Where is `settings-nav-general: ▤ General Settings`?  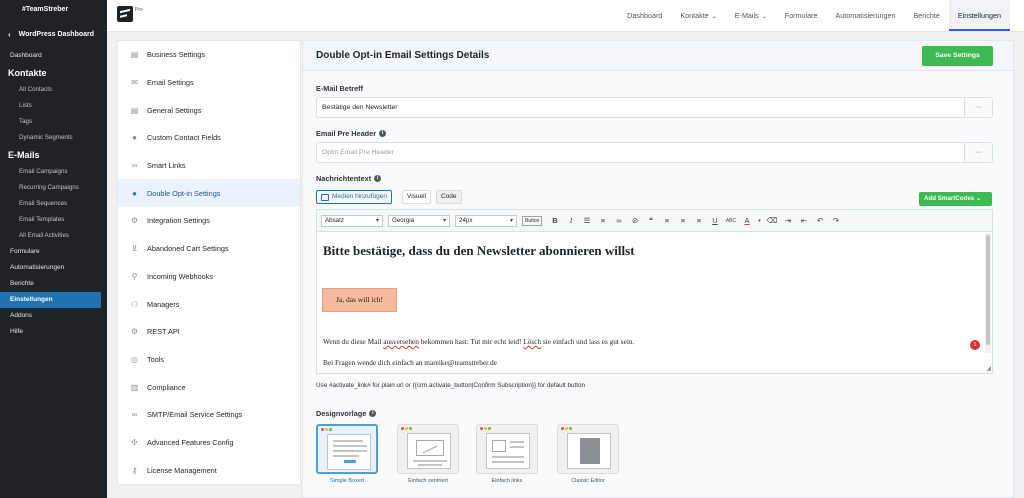 settings-nav-general: ▤ General Settings is located at coordinates (209, 110).